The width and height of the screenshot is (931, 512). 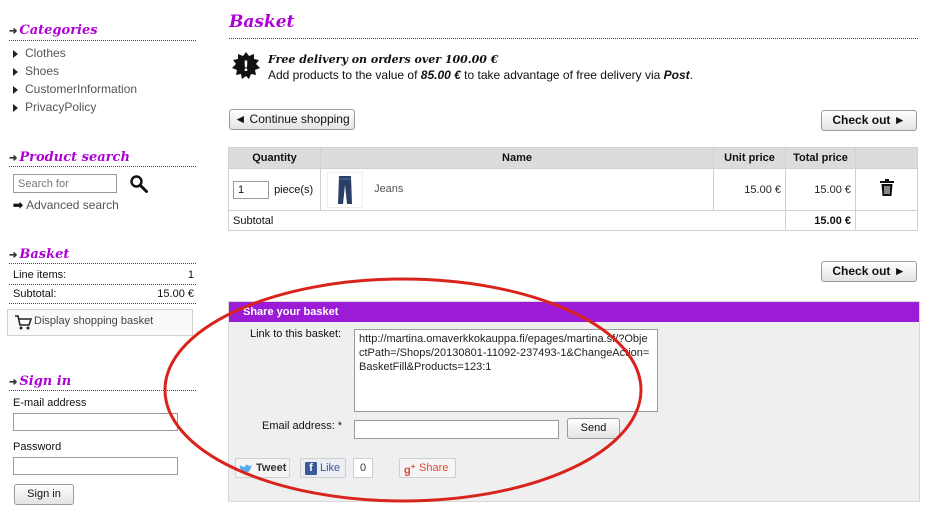 What do you see at coordinates (54, 107) in the screenshot?
I see `sidebar-item-privacypolicy: PrivacyPolicy` at bounding box center [54, 107].